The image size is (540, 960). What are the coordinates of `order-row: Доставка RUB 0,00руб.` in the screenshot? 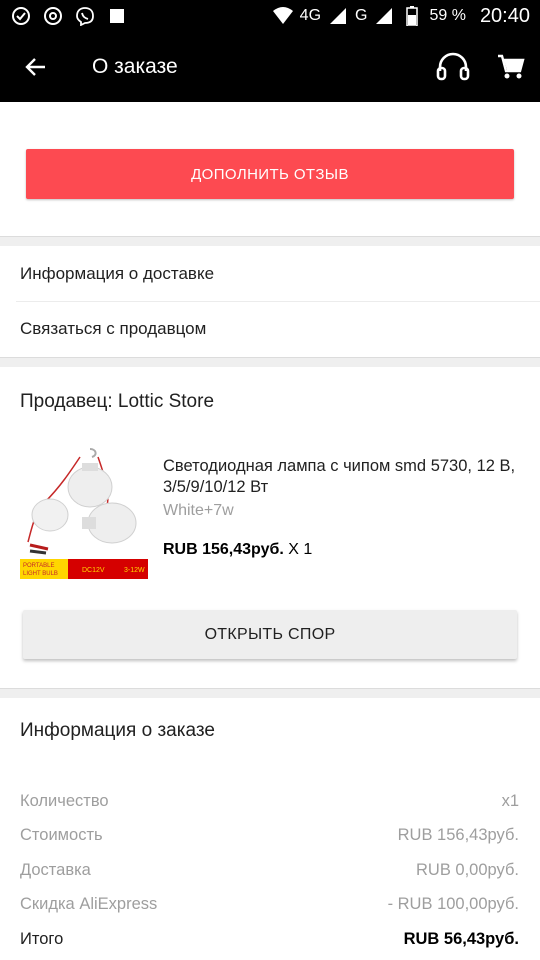 It's located at (269, 870).